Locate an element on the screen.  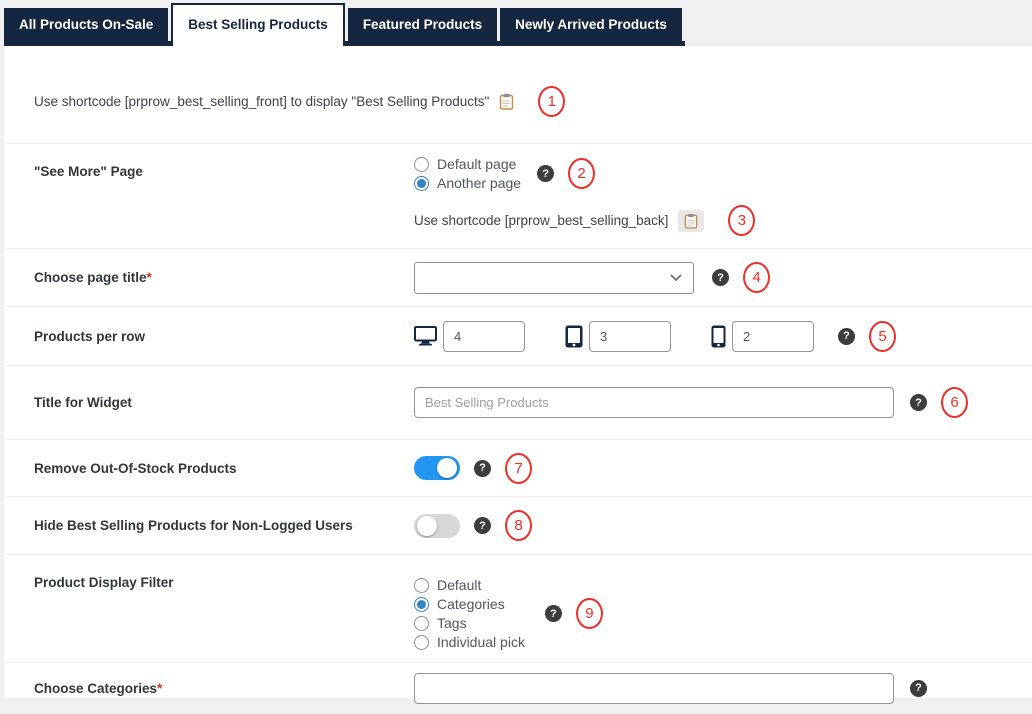
annotation-circle-2: 2 is located at coordinates (582, 173).